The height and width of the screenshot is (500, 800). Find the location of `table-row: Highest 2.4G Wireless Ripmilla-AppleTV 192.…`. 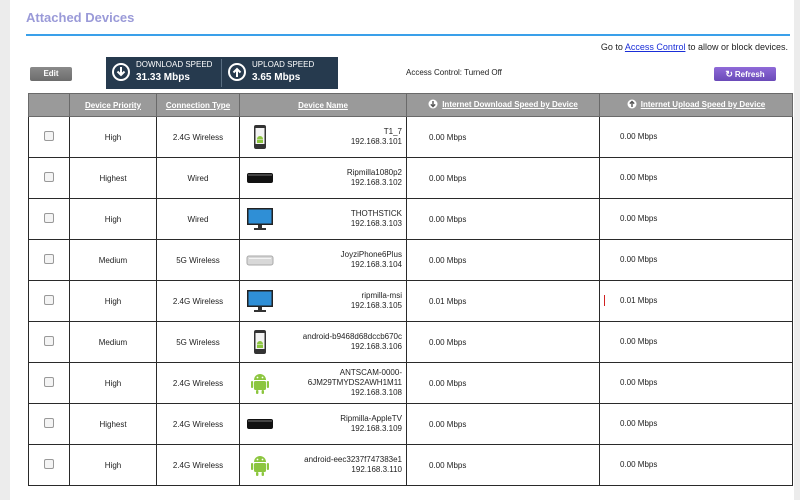

table-row: Highest 2.4G Wireless Ripmilla-AppleTV 192.… is located at coordinates (410, 424).